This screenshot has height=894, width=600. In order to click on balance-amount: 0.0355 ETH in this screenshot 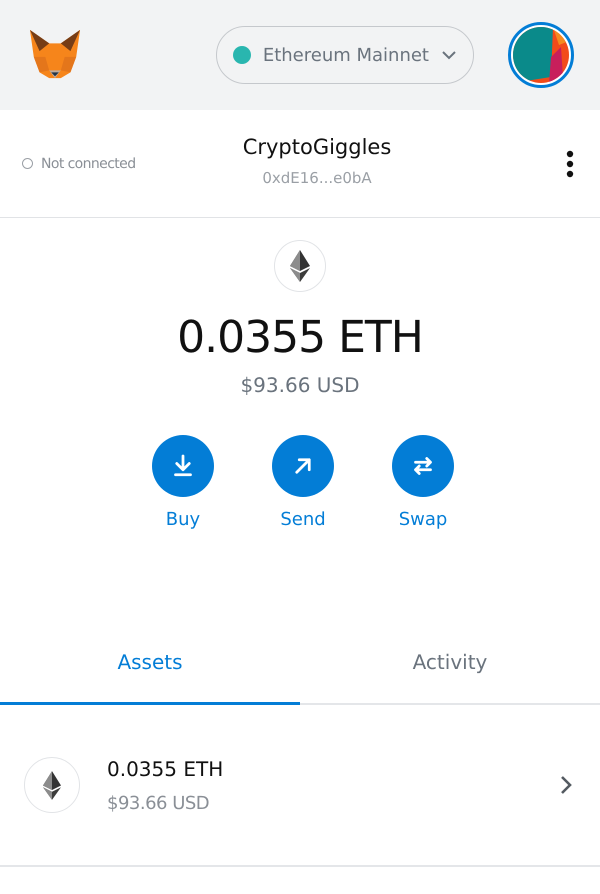, I will do `click(300, 337)`.